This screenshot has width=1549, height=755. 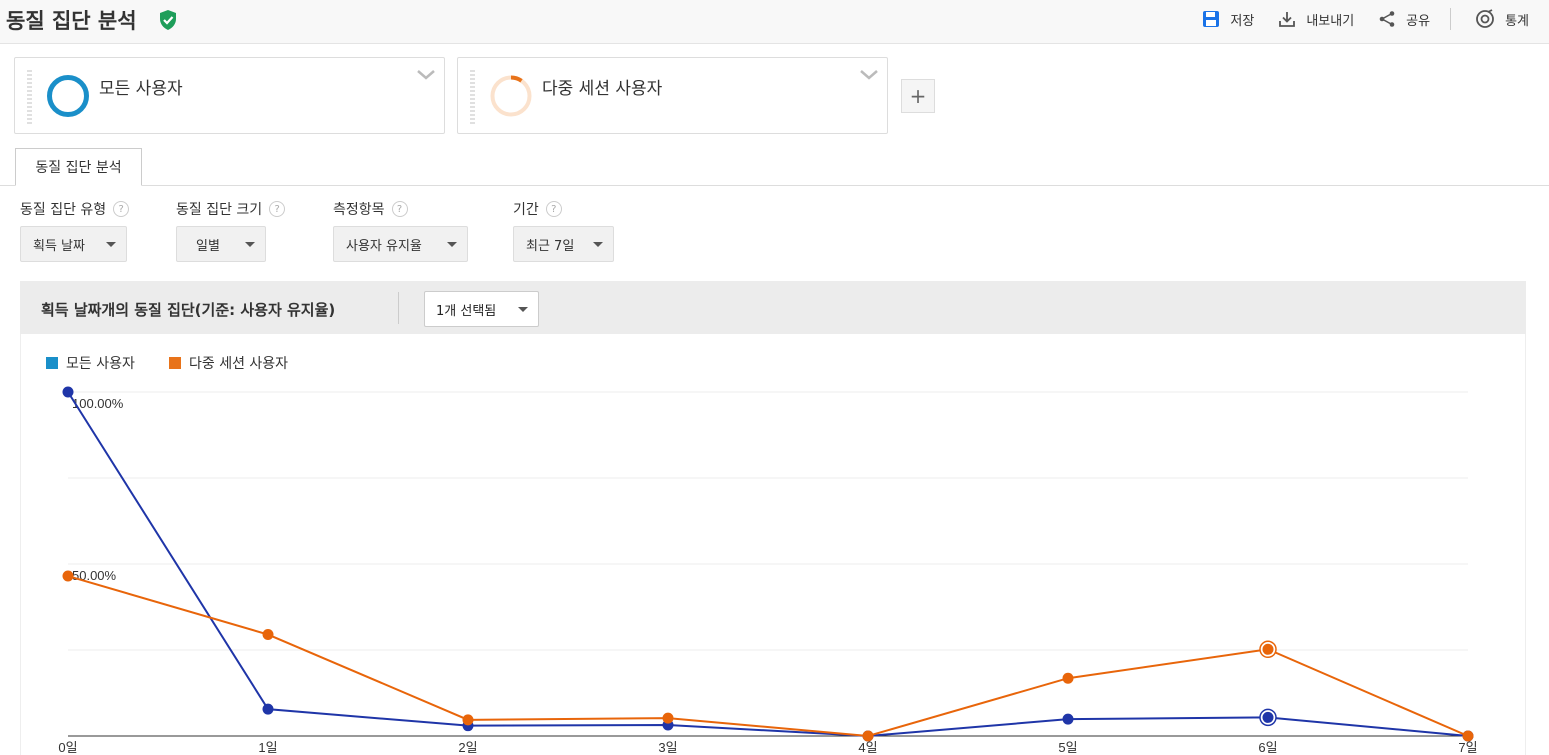 I want to click on y-tick-label: 50.00%, so click(x=94, y=575).